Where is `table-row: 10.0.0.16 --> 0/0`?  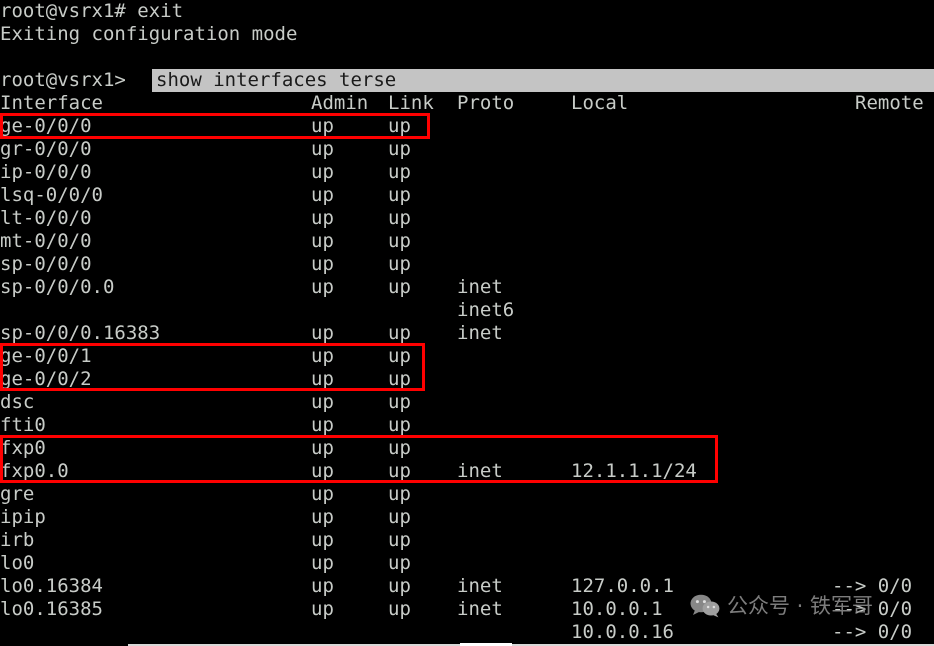
table-row: 10.0.0.16 --> 0/0 is located at coordinates (467, 632).